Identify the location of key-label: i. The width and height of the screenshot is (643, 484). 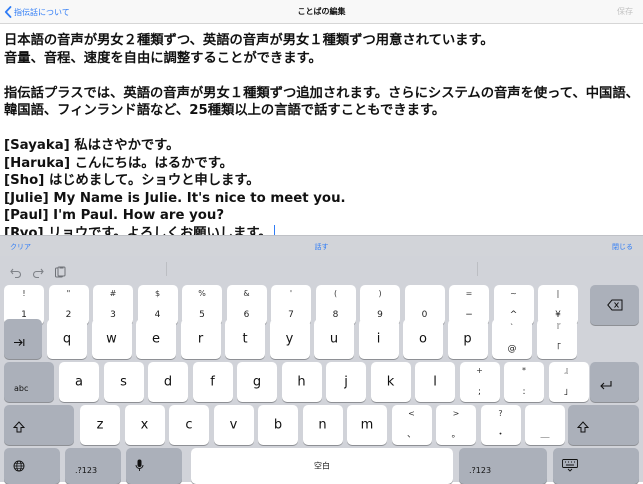
(378, 339).